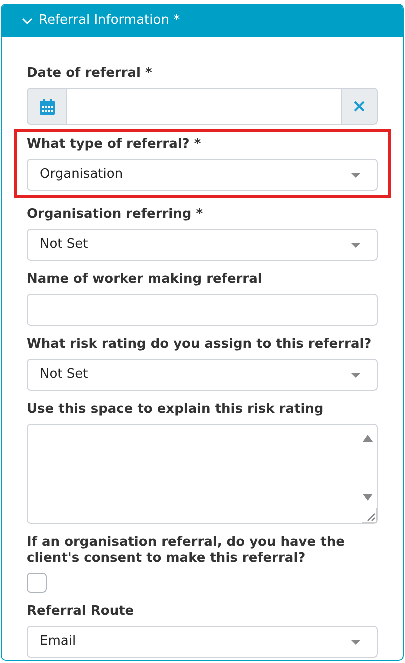  I want to click on calendar-icon, so click(47, 106).